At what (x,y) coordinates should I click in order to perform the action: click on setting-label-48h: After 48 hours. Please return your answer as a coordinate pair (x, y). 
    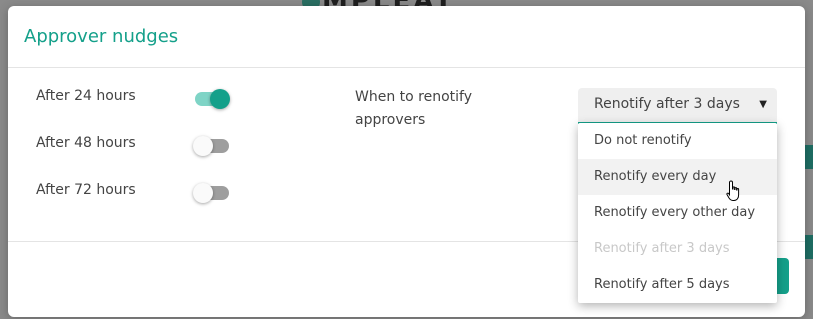
    Looking at the image, I should click on (86, 143).